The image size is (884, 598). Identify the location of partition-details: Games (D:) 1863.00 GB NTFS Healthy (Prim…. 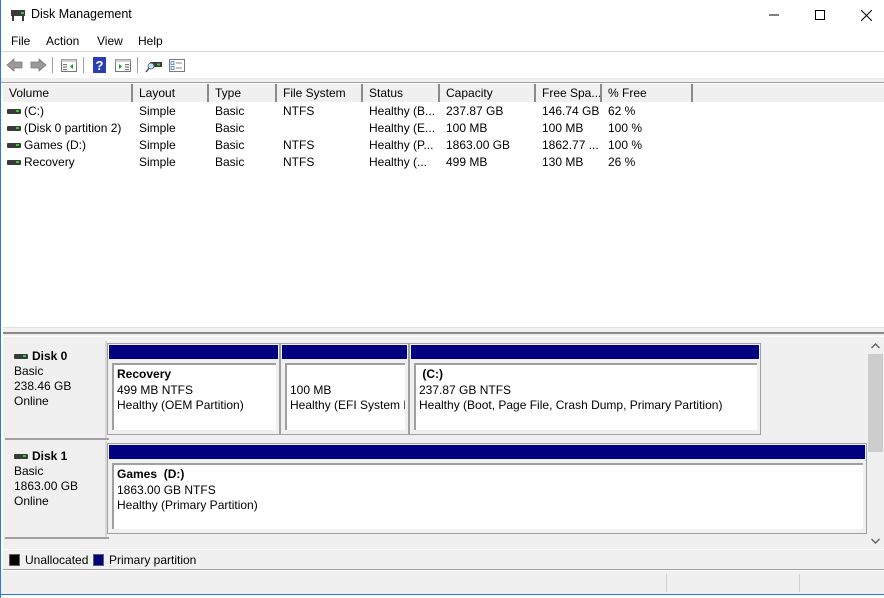
(487, 496).